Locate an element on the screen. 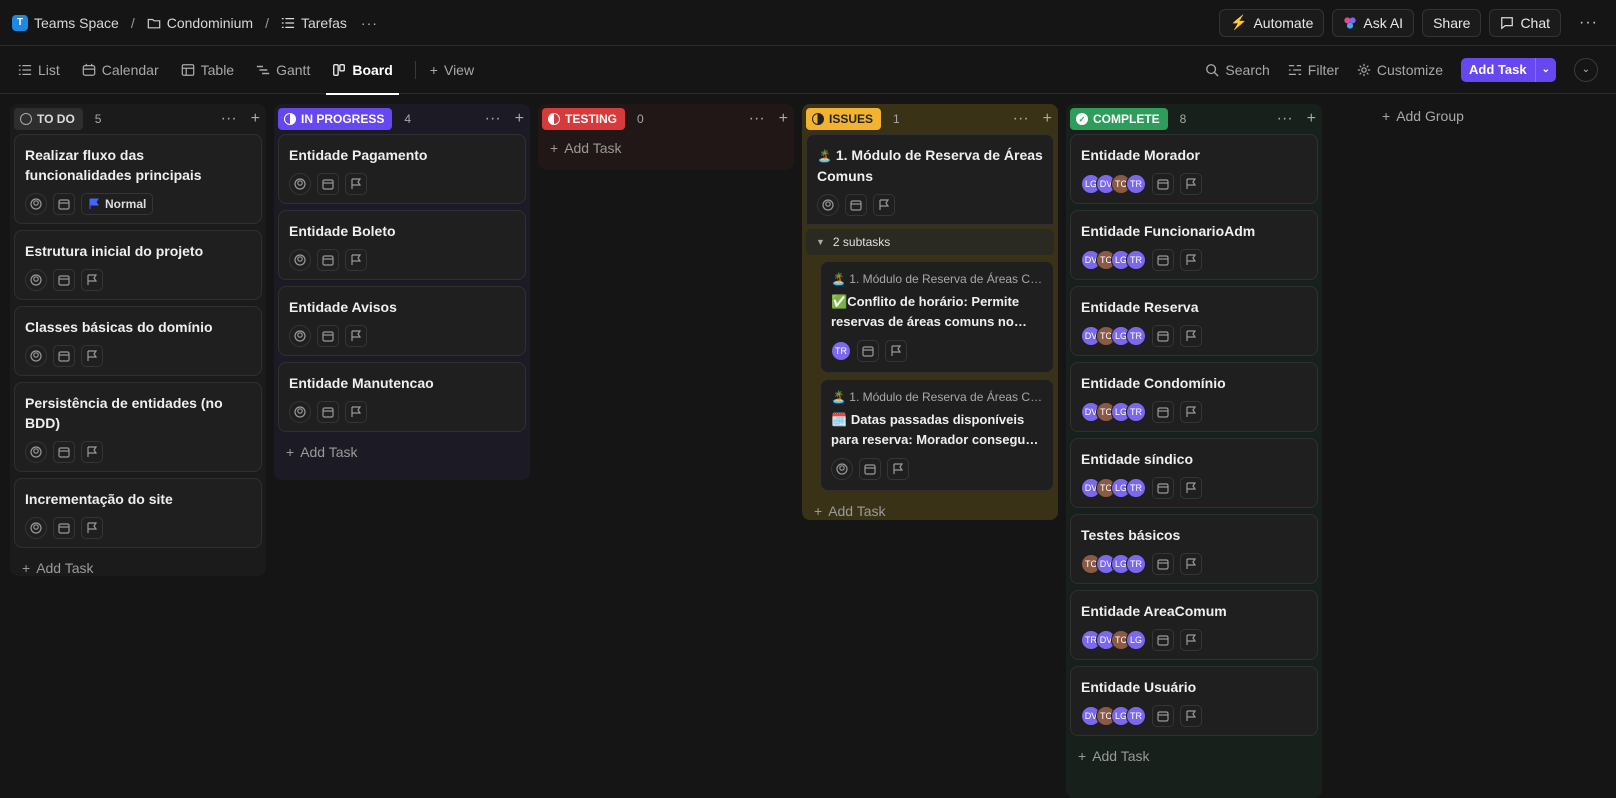 Image resolution: width=1616 pixels, height=798 pixels. tab-calendar: Calendar is located at coordinates (120, 70).